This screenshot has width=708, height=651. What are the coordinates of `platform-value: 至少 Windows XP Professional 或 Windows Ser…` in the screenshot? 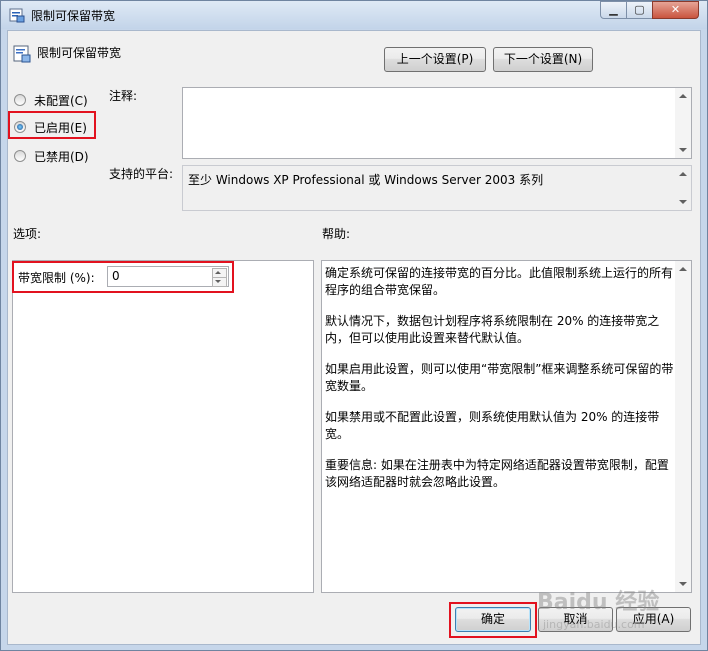 It's located at (366, 180).